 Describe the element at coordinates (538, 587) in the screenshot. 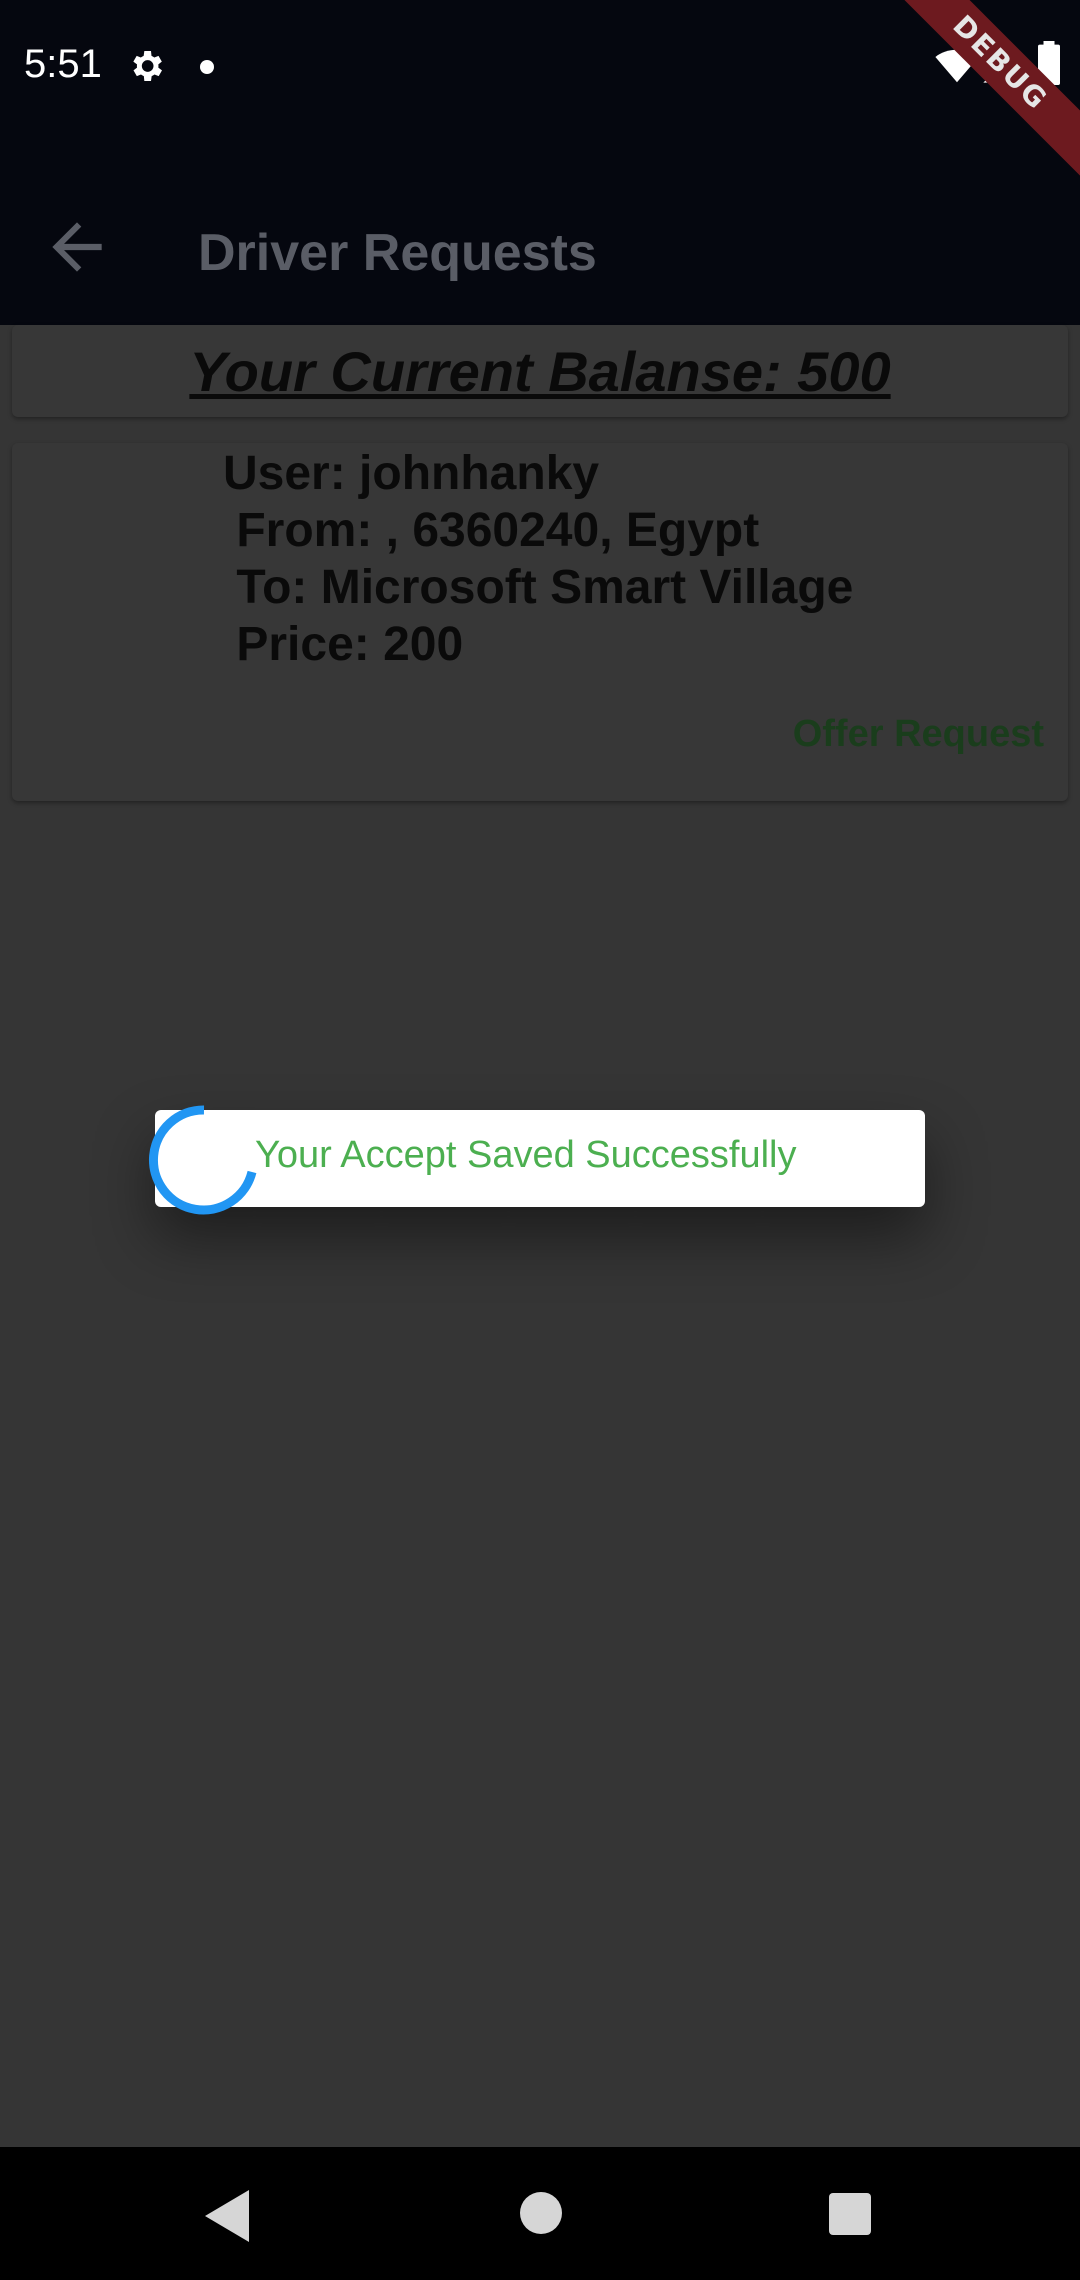

I see `request-to: To: Microsoft Smart Village` at that location.